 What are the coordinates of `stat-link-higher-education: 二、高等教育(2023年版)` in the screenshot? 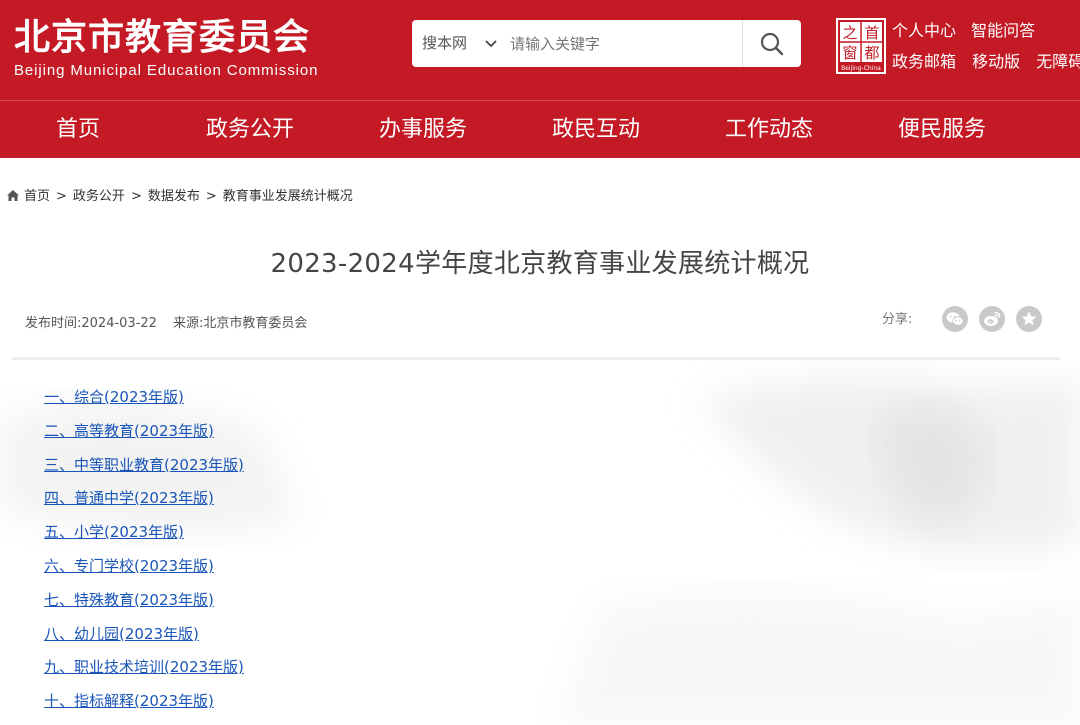 It's located at (144, 437).